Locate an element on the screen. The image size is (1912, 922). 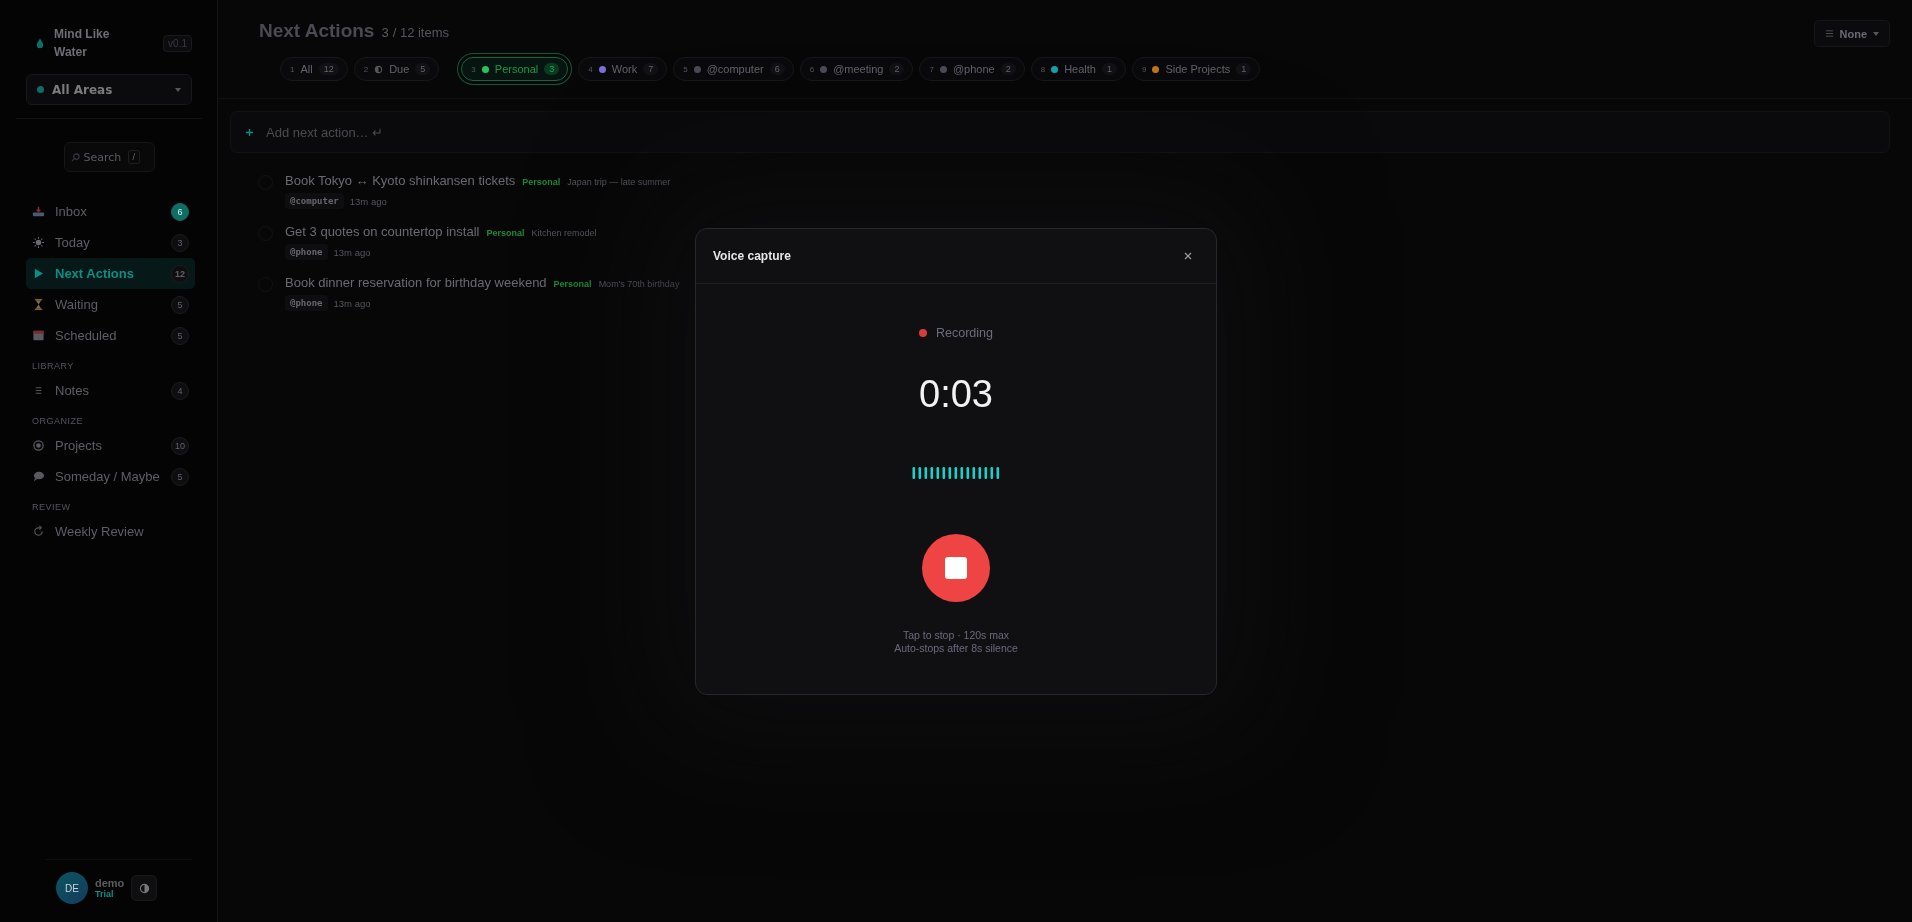
filter-chip: 4 Work 7 is located at coordinates (623, 69).